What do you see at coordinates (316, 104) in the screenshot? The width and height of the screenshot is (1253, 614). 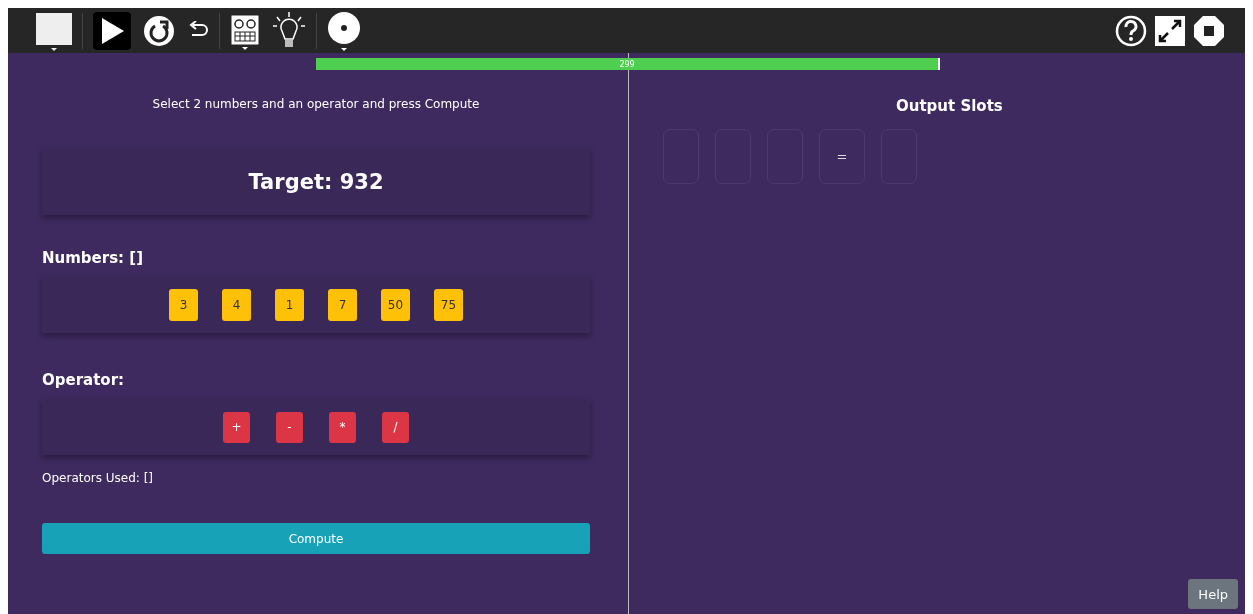 I see `instruction-text: Select 2 numbers and an operator and press Compute` at bounding box center [316, 104].